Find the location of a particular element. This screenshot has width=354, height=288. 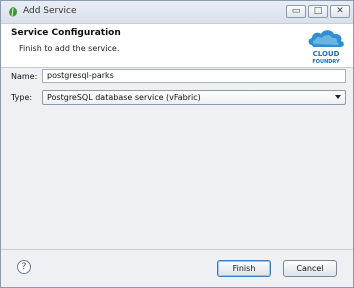

name-field: postgresql-parks is located at coordinates (194, 76).